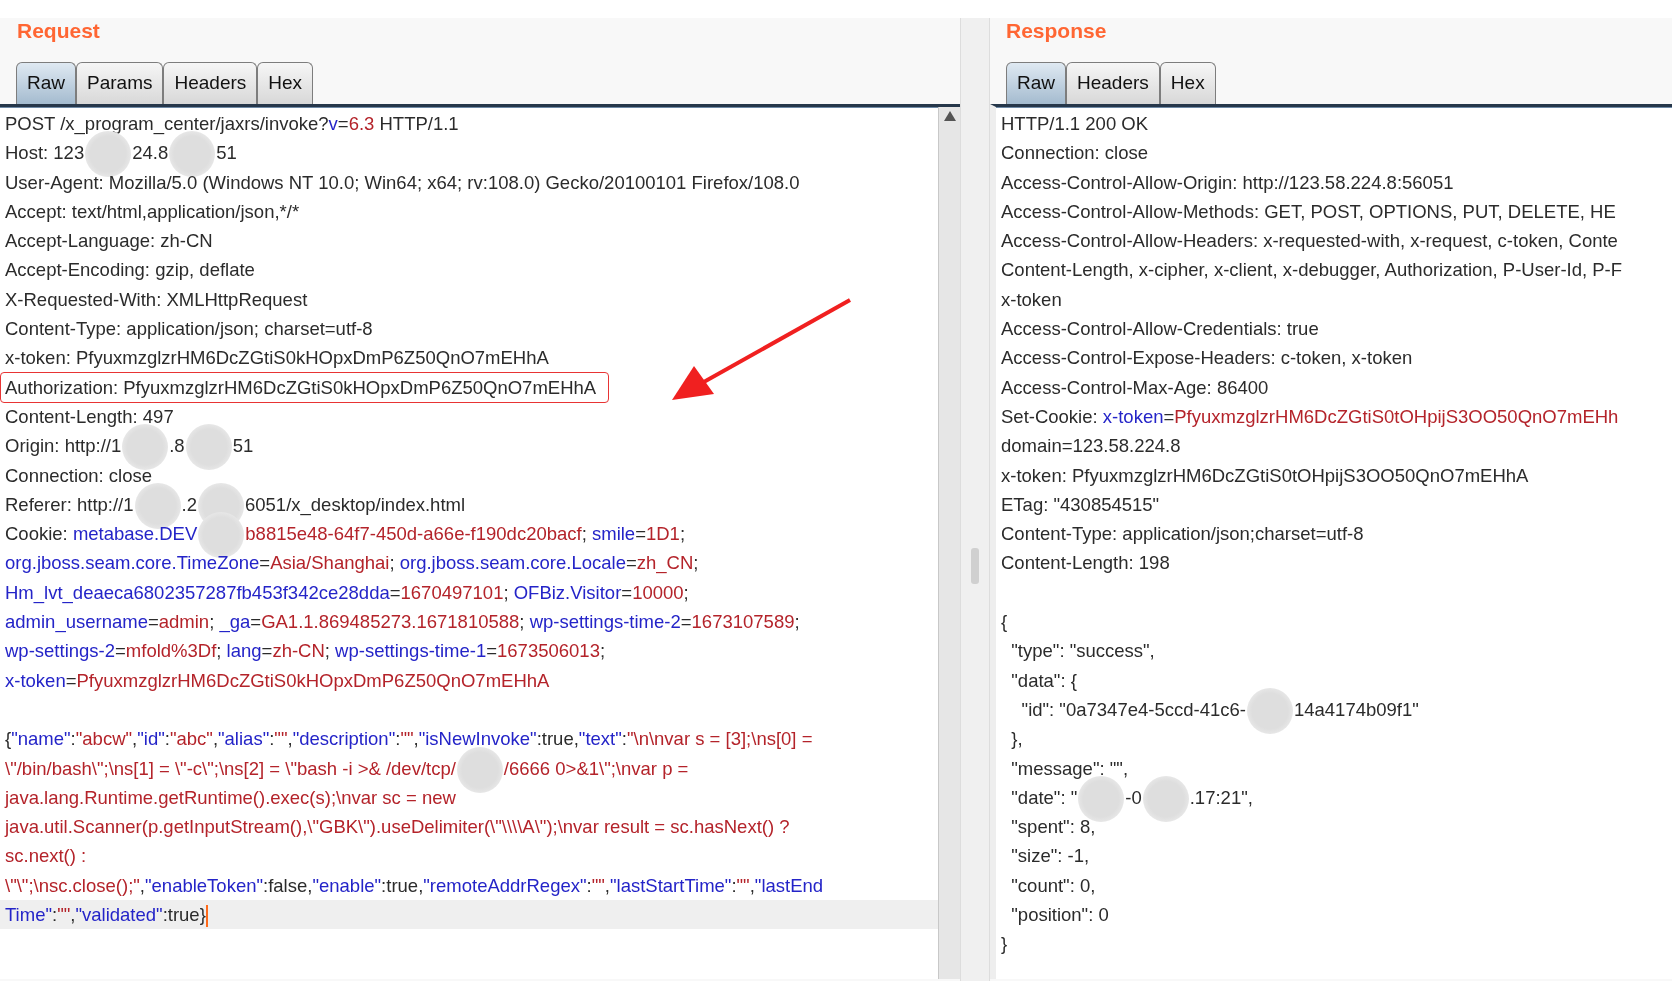  I want to click on code-line: Content-Length: 198, so click(1086, 563).